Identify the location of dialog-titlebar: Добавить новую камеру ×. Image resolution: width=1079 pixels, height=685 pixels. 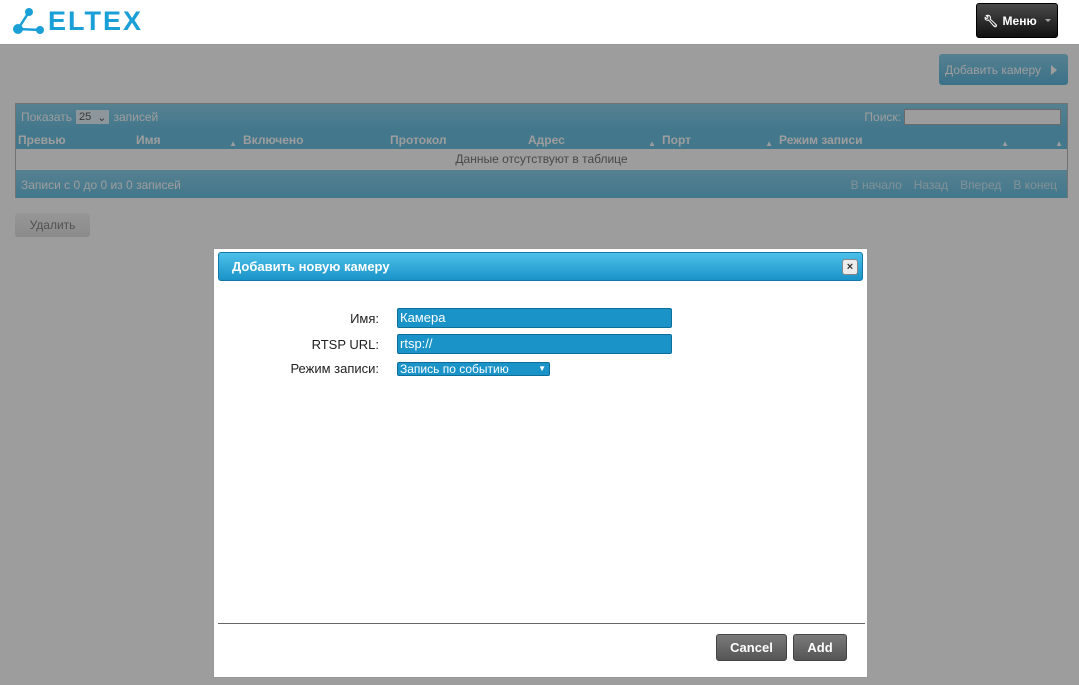
(540, 266).